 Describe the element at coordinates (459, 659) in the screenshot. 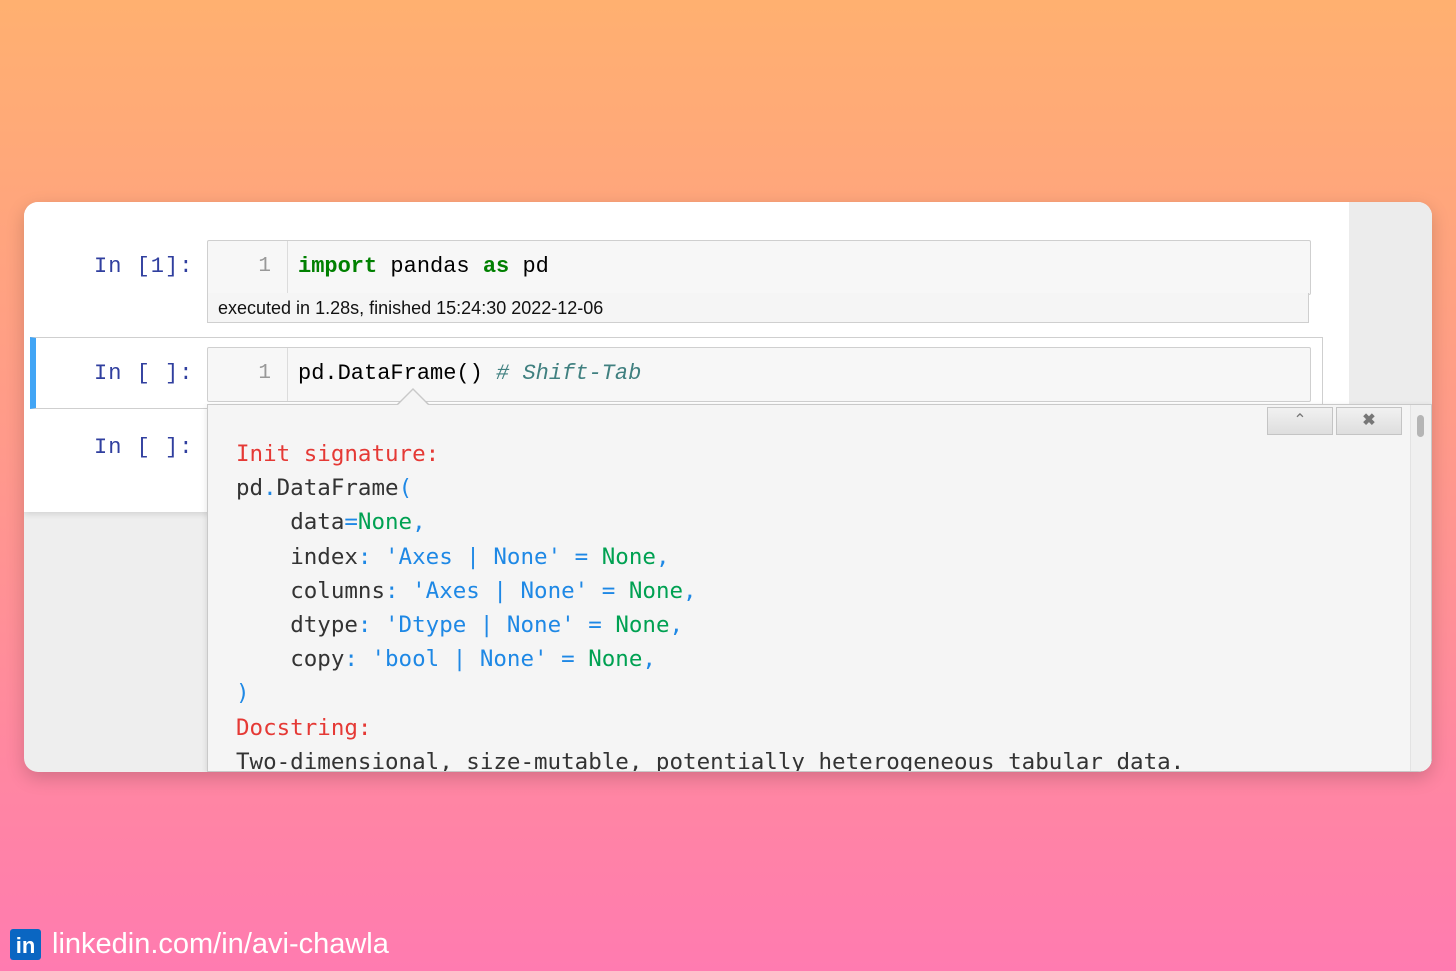

I see `param-annotation: 'bool | None'` at that location.